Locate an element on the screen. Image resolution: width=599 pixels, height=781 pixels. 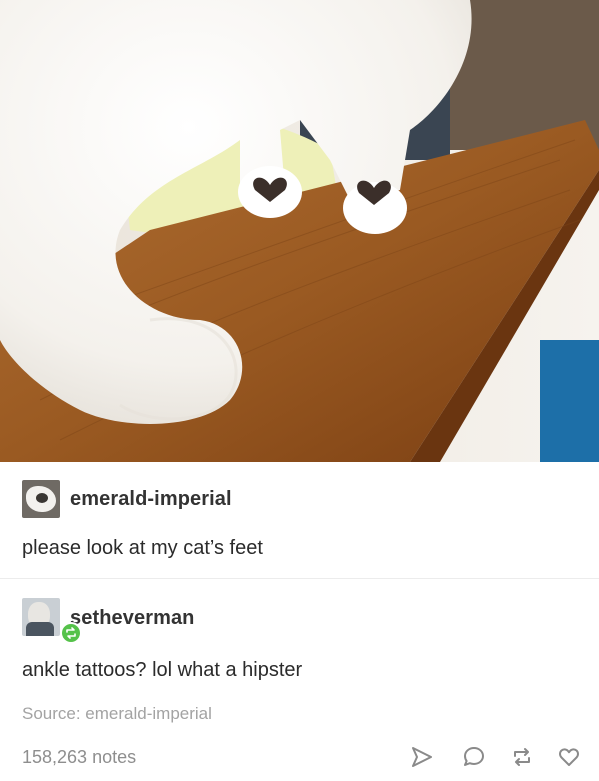
entry-header: emerald-imperial is located at coordinates (127, 499).